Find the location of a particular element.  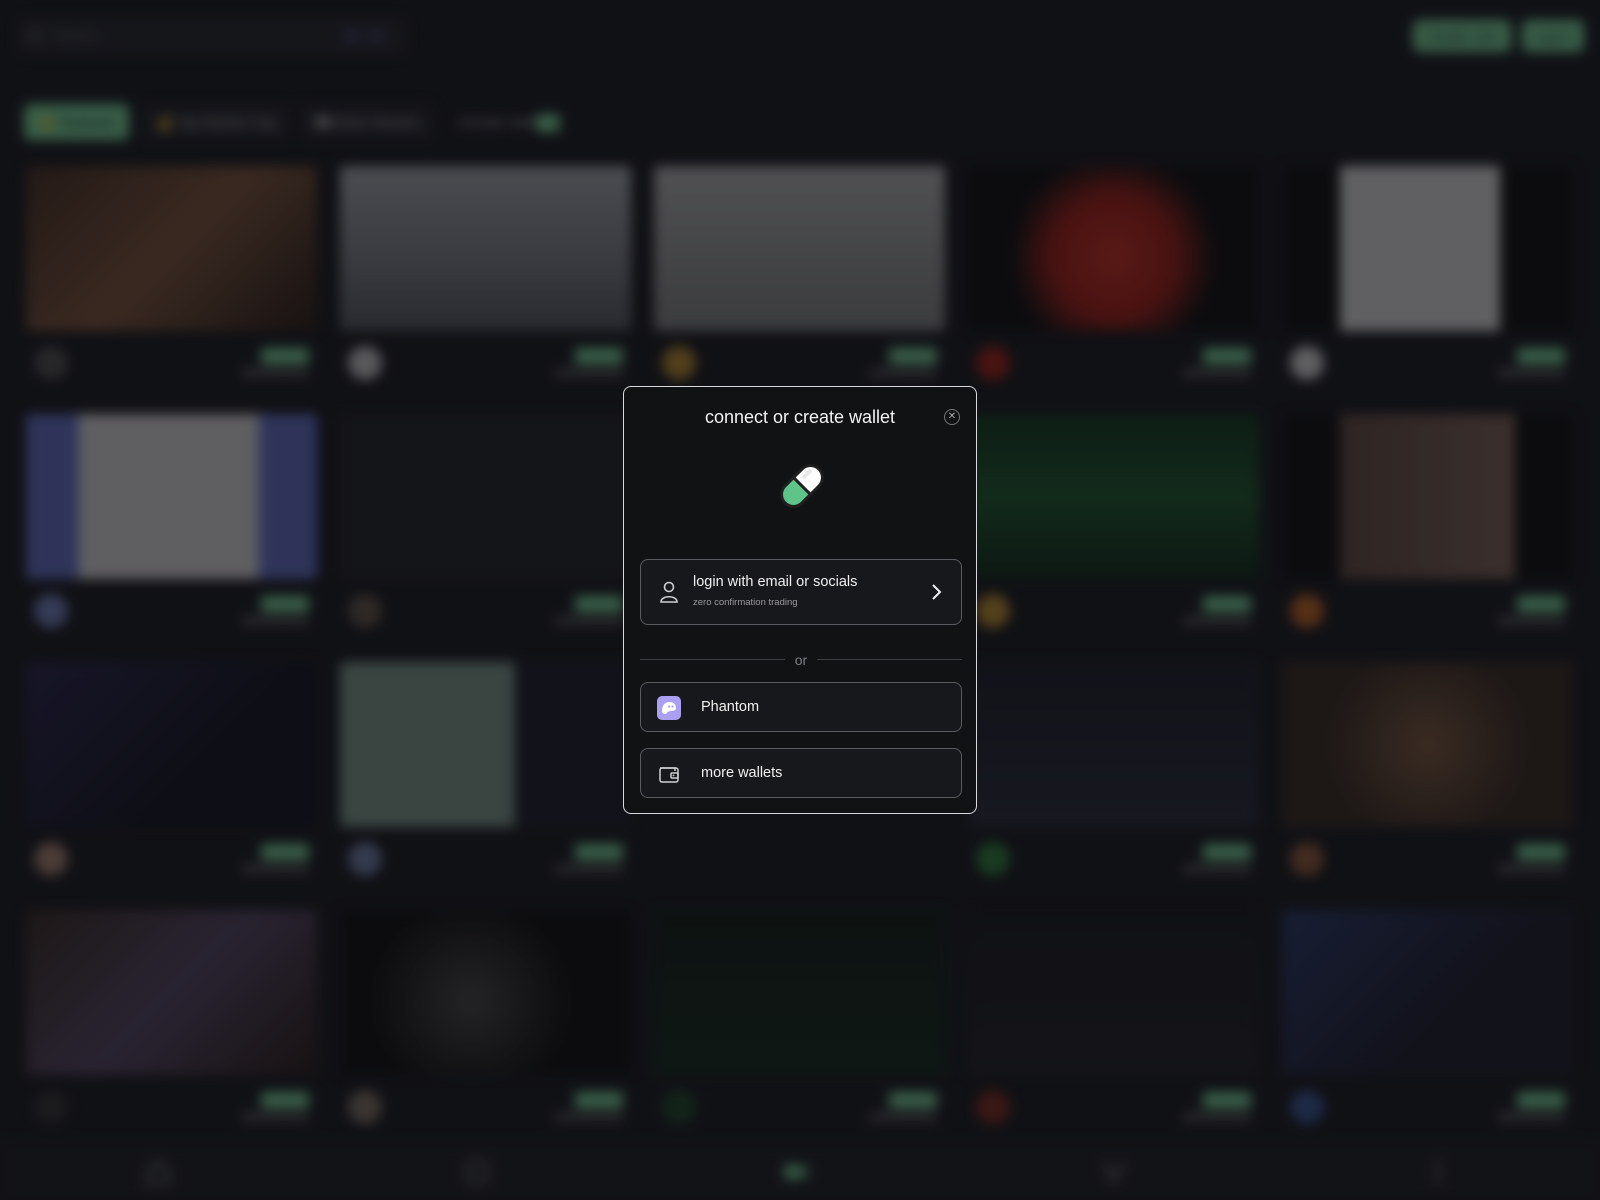

phantom-icon is located at coordinates (669, 708).